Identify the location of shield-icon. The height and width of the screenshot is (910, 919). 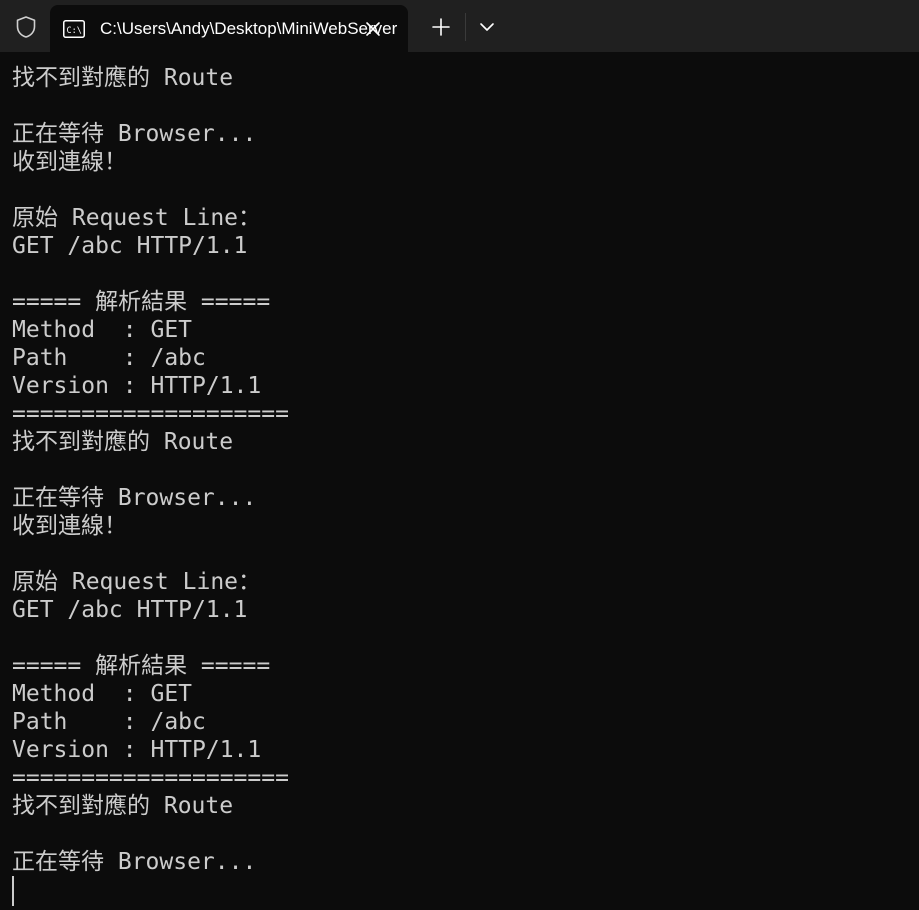
(26, 27).